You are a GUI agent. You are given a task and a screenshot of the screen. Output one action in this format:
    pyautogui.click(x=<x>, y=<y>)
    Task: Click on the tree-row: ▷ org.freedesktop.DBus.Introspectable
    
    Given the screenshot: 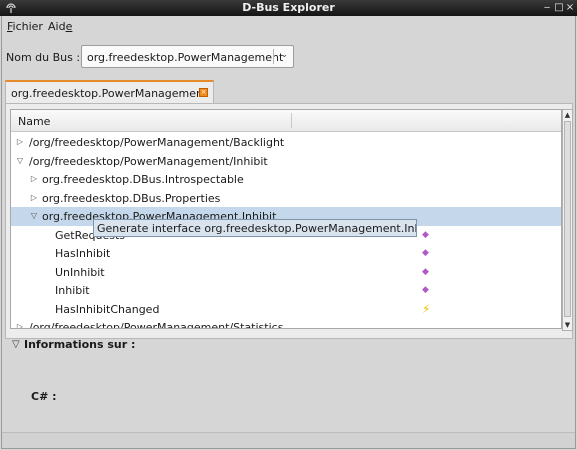 What is the action you would take?
    pyautogui.click(x=286, y=179)
    